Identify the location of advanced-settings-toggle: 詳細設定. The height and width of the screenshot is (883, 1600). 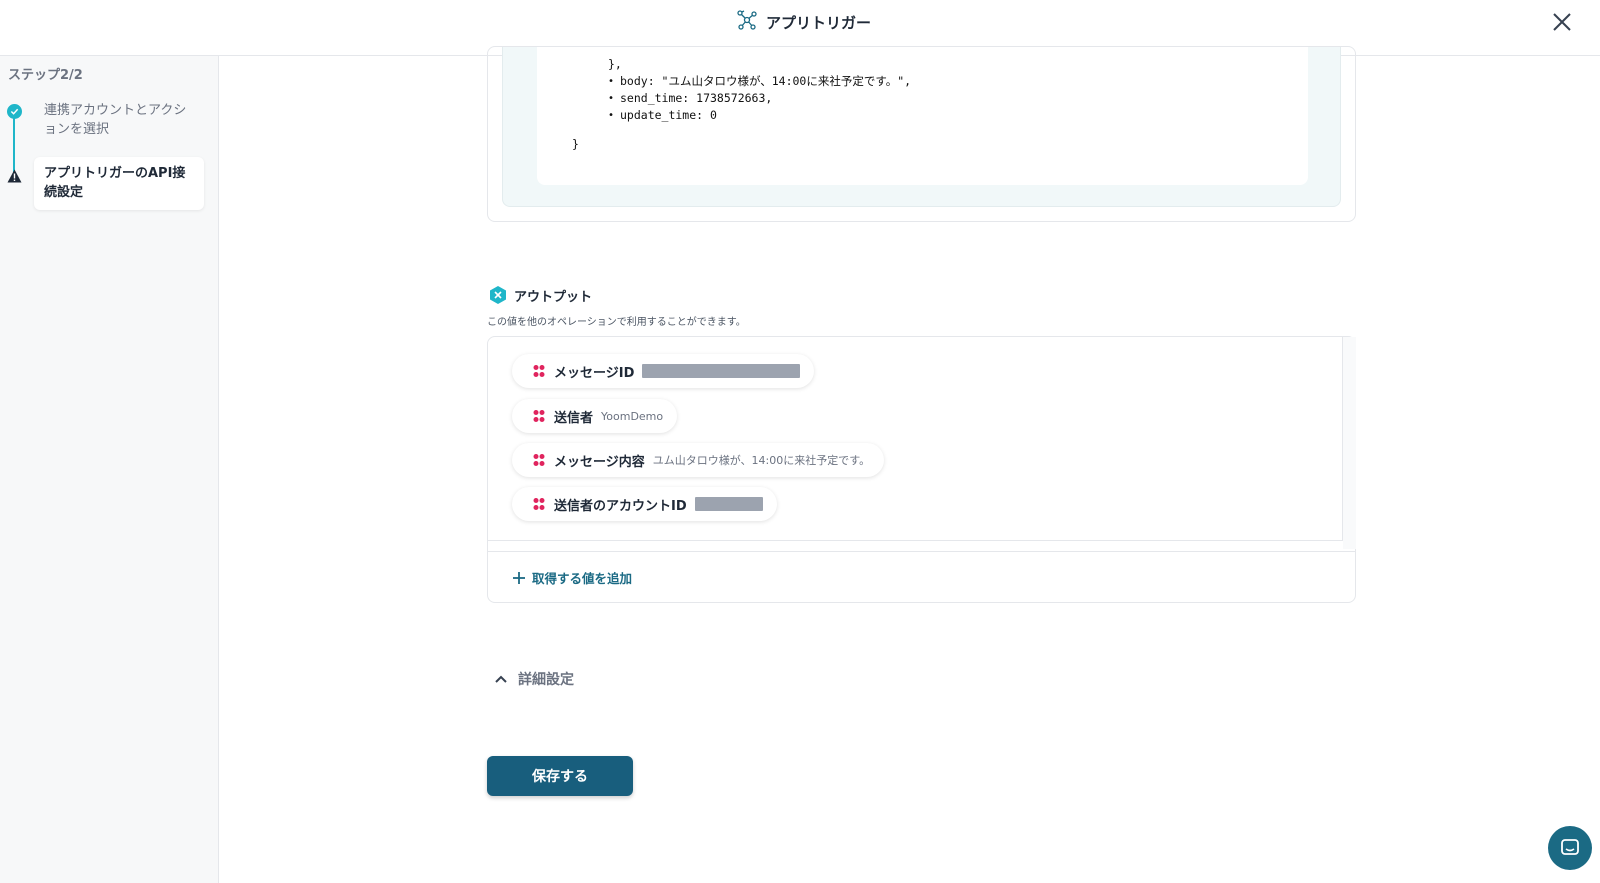
(534, 679).